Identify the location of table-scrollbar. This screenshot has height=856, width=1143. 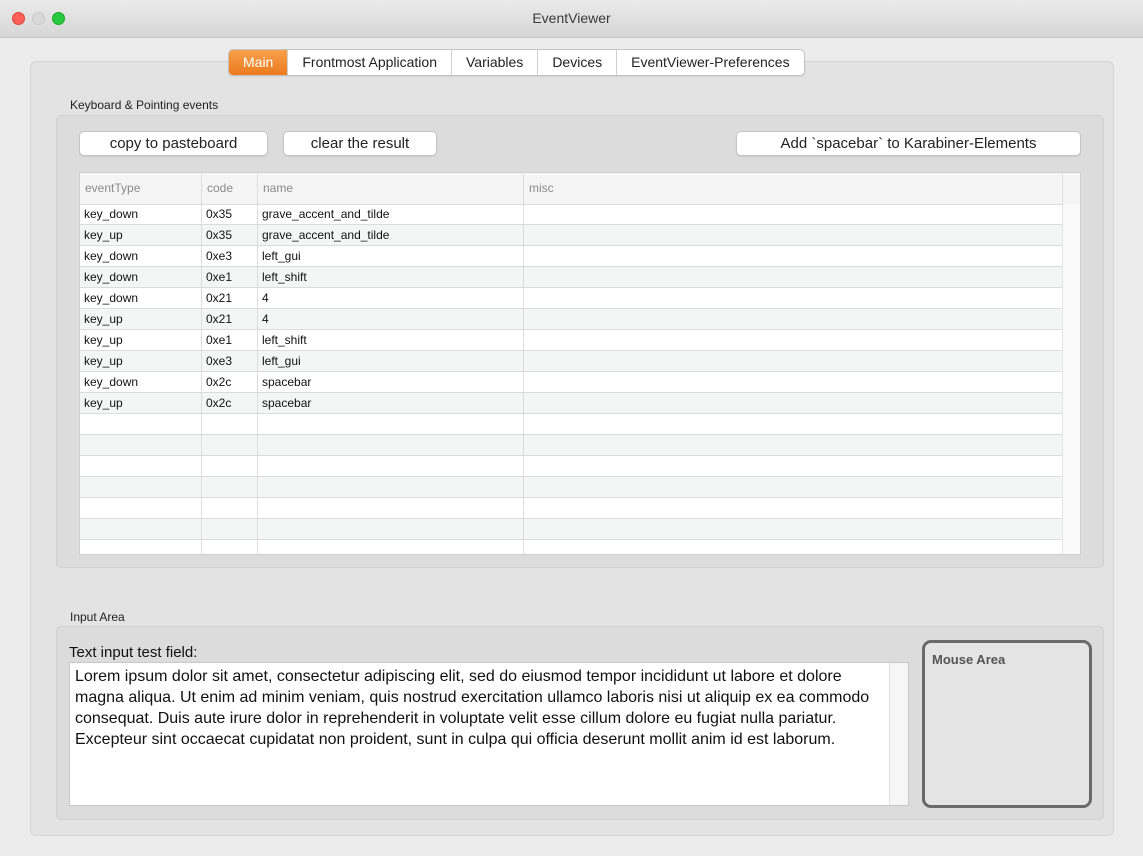
(1071, 379).